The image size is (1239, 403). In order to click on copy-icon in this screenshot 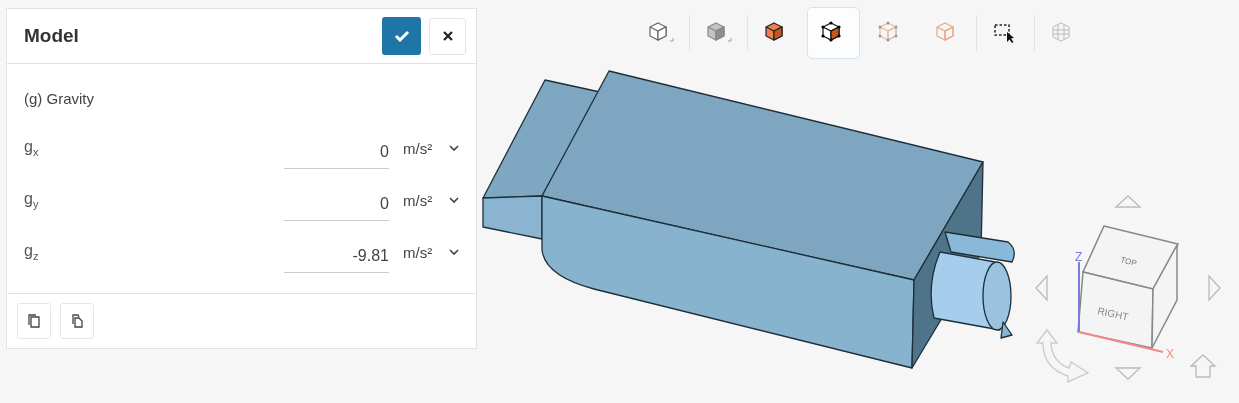, I will do `click(34, 321)`.